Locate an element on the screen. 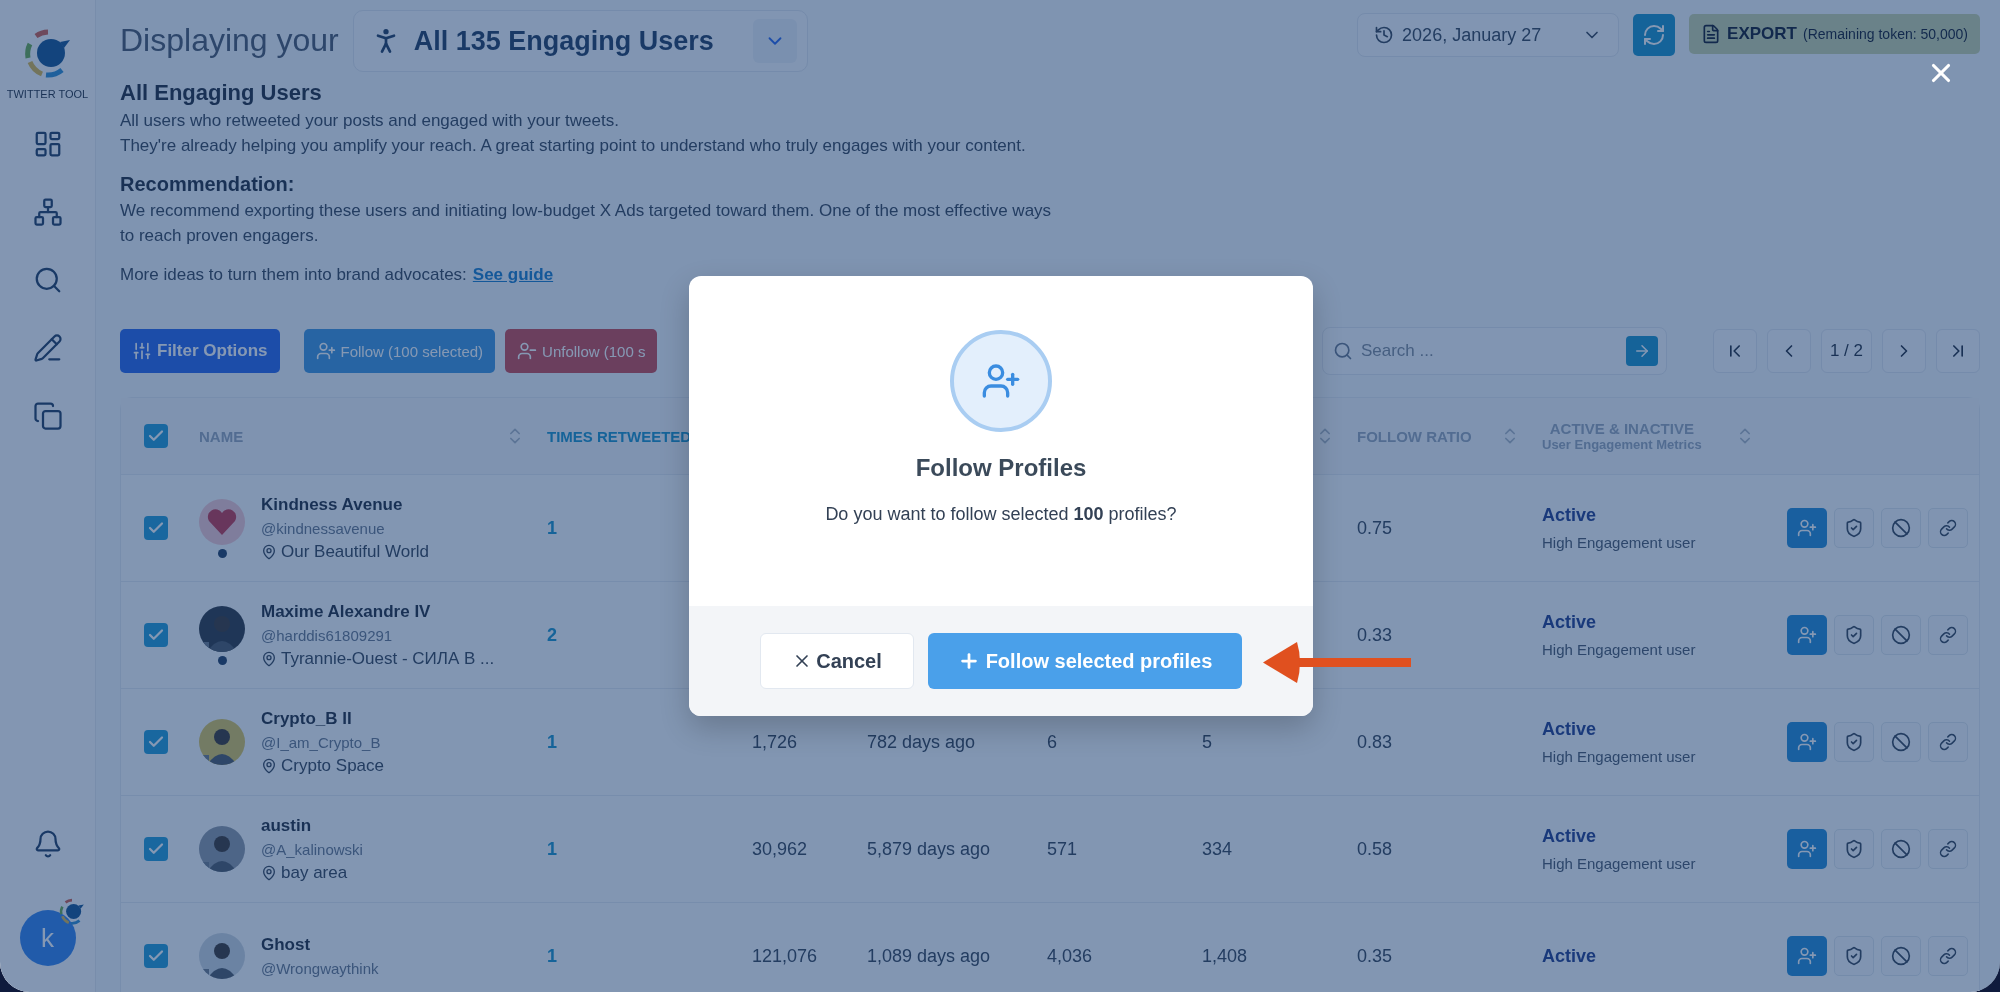 This screenshot has width=2000, height=992. sliders-icon is located at coordinates (142, 351).